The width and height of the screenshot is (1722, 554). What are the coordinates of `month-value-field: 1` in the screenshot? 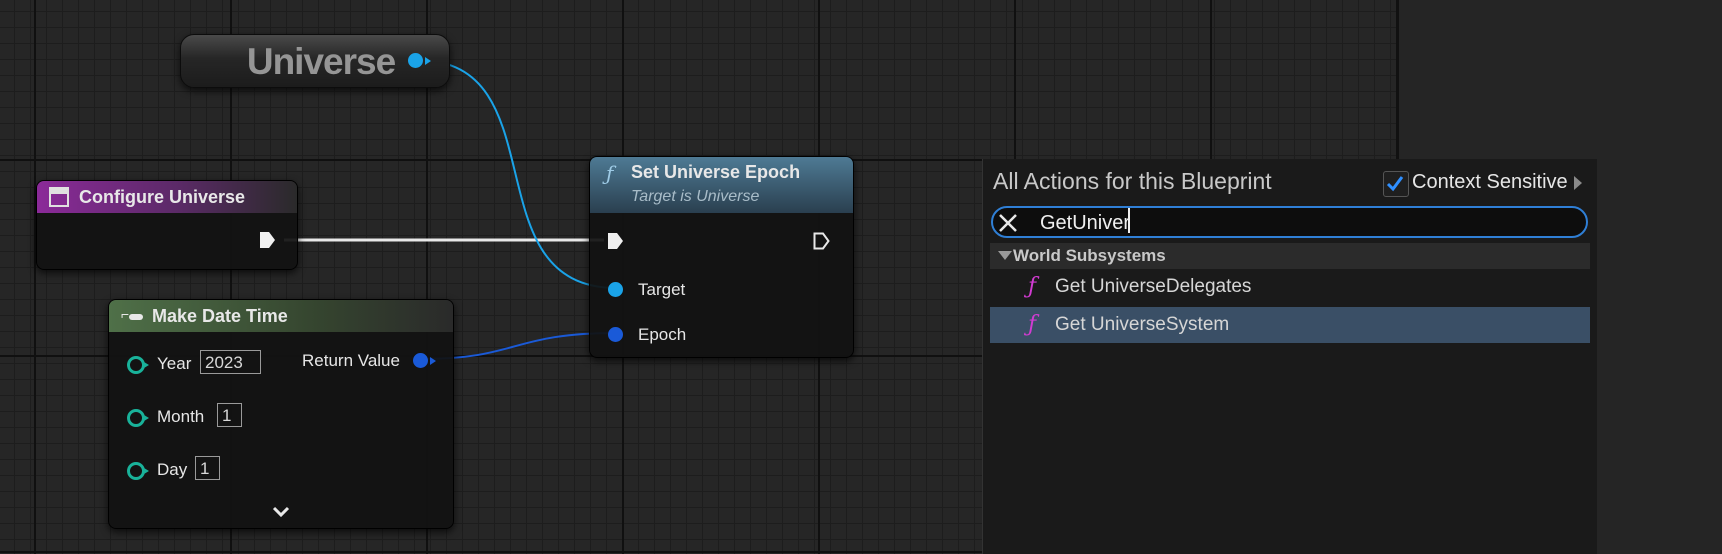 It's located at (229, 415).